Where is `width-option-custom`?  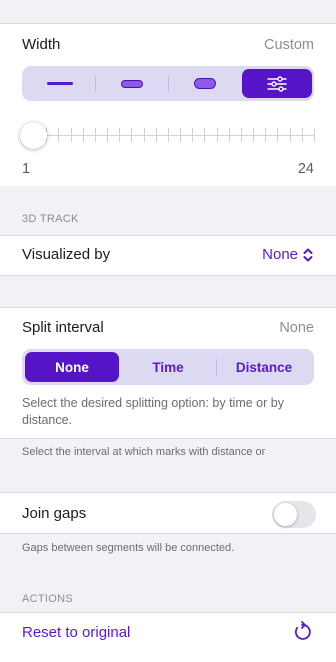 width-option-custom is located at coordinates (277, 83).